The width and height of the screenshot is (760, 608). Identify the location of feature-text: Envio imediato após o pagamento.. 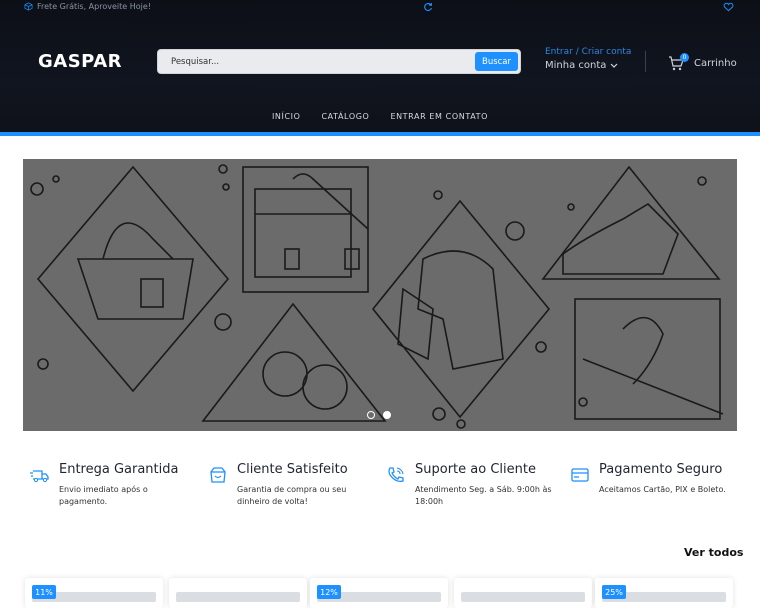
(103, 495).